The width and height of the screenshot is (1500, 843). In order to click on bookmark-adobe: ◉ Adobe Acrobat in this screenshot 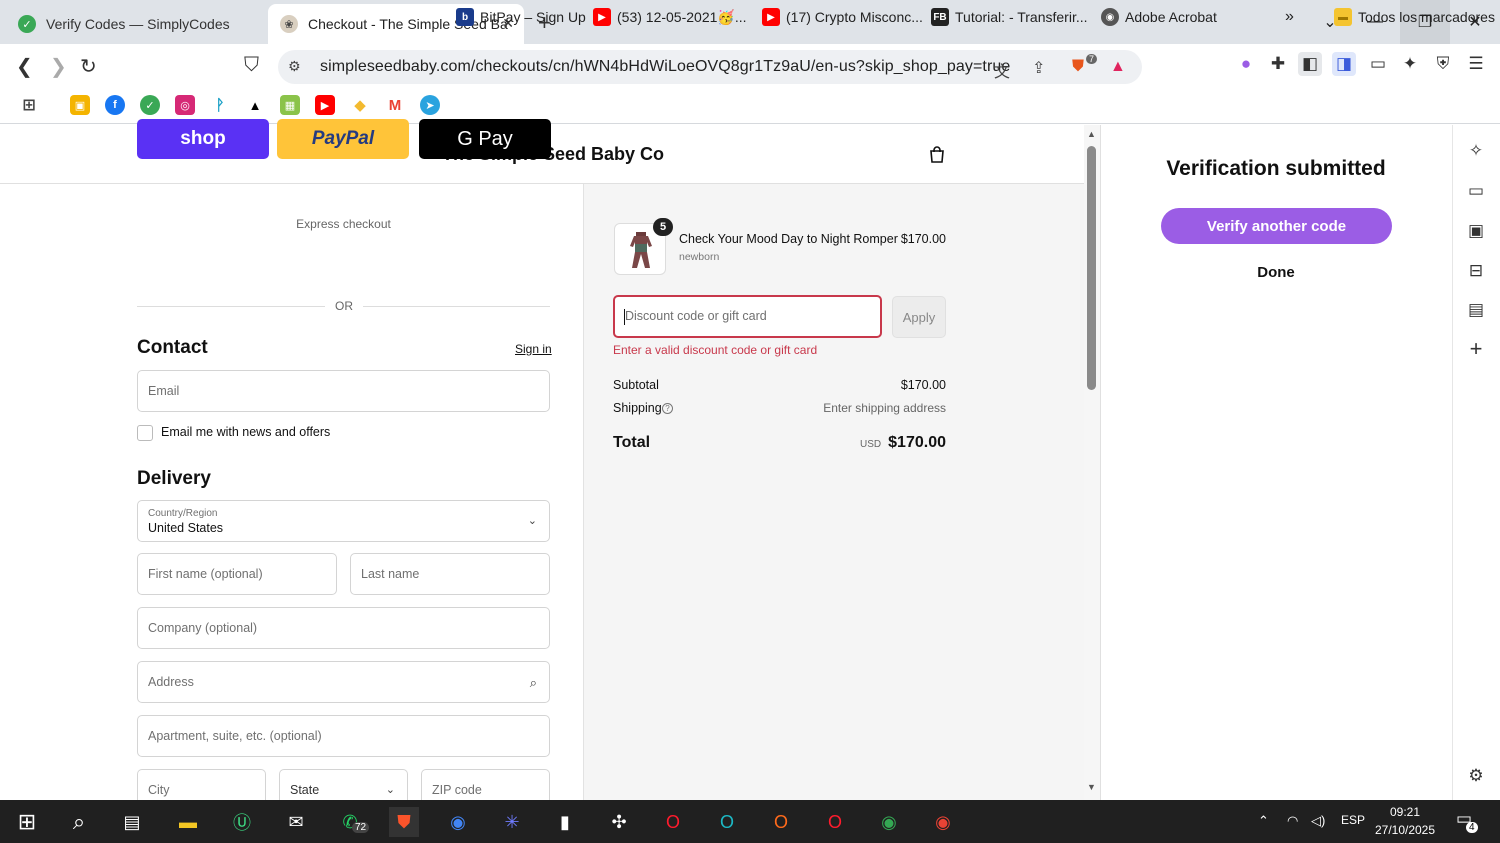, I will do `click(1159, 17)`.